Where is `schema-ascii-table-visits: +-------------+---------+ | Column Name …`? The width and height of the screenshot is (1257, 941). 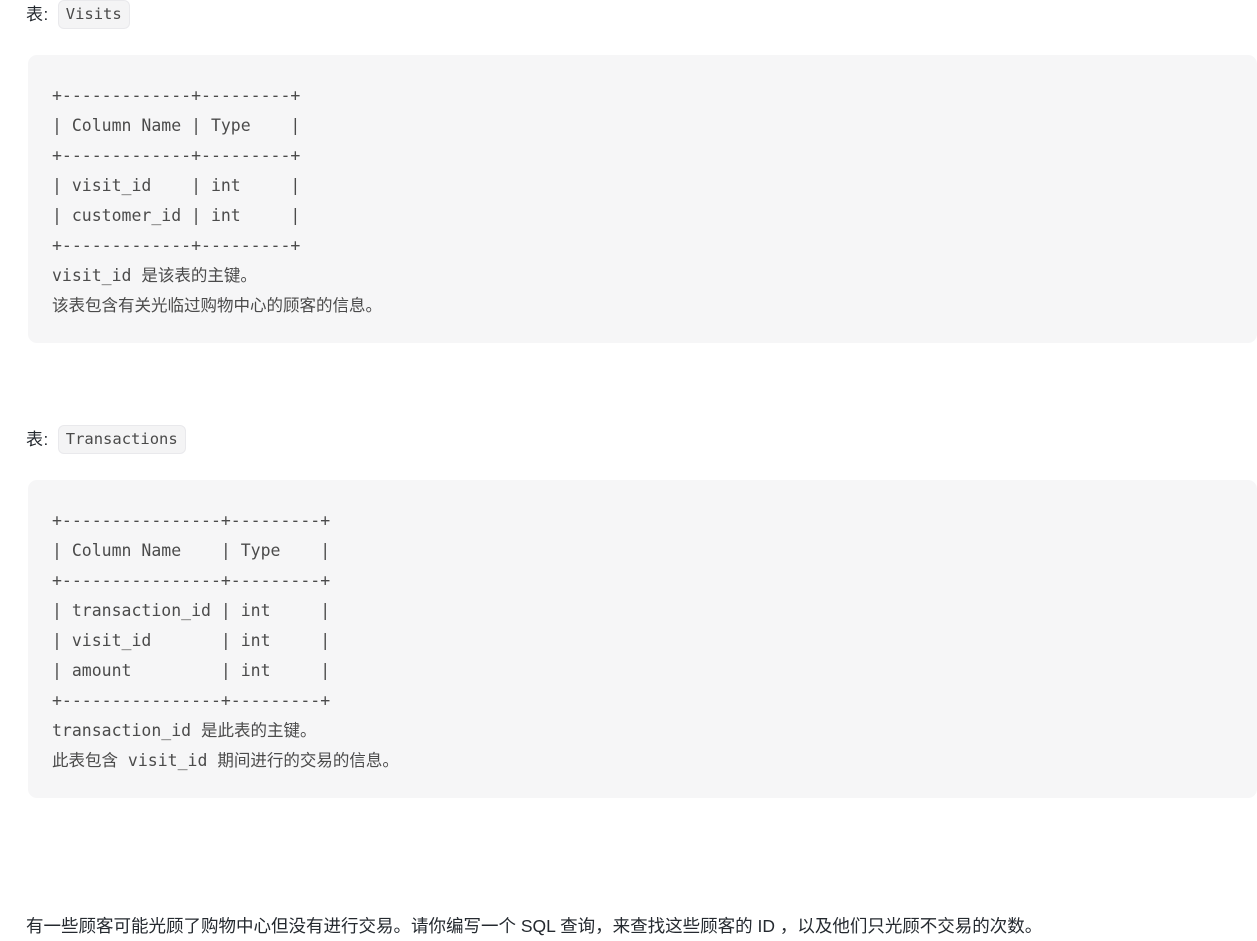
schema-ascii-table-visits: +-------------+---------+ | Column Name … is located at coordinates (176, 170).